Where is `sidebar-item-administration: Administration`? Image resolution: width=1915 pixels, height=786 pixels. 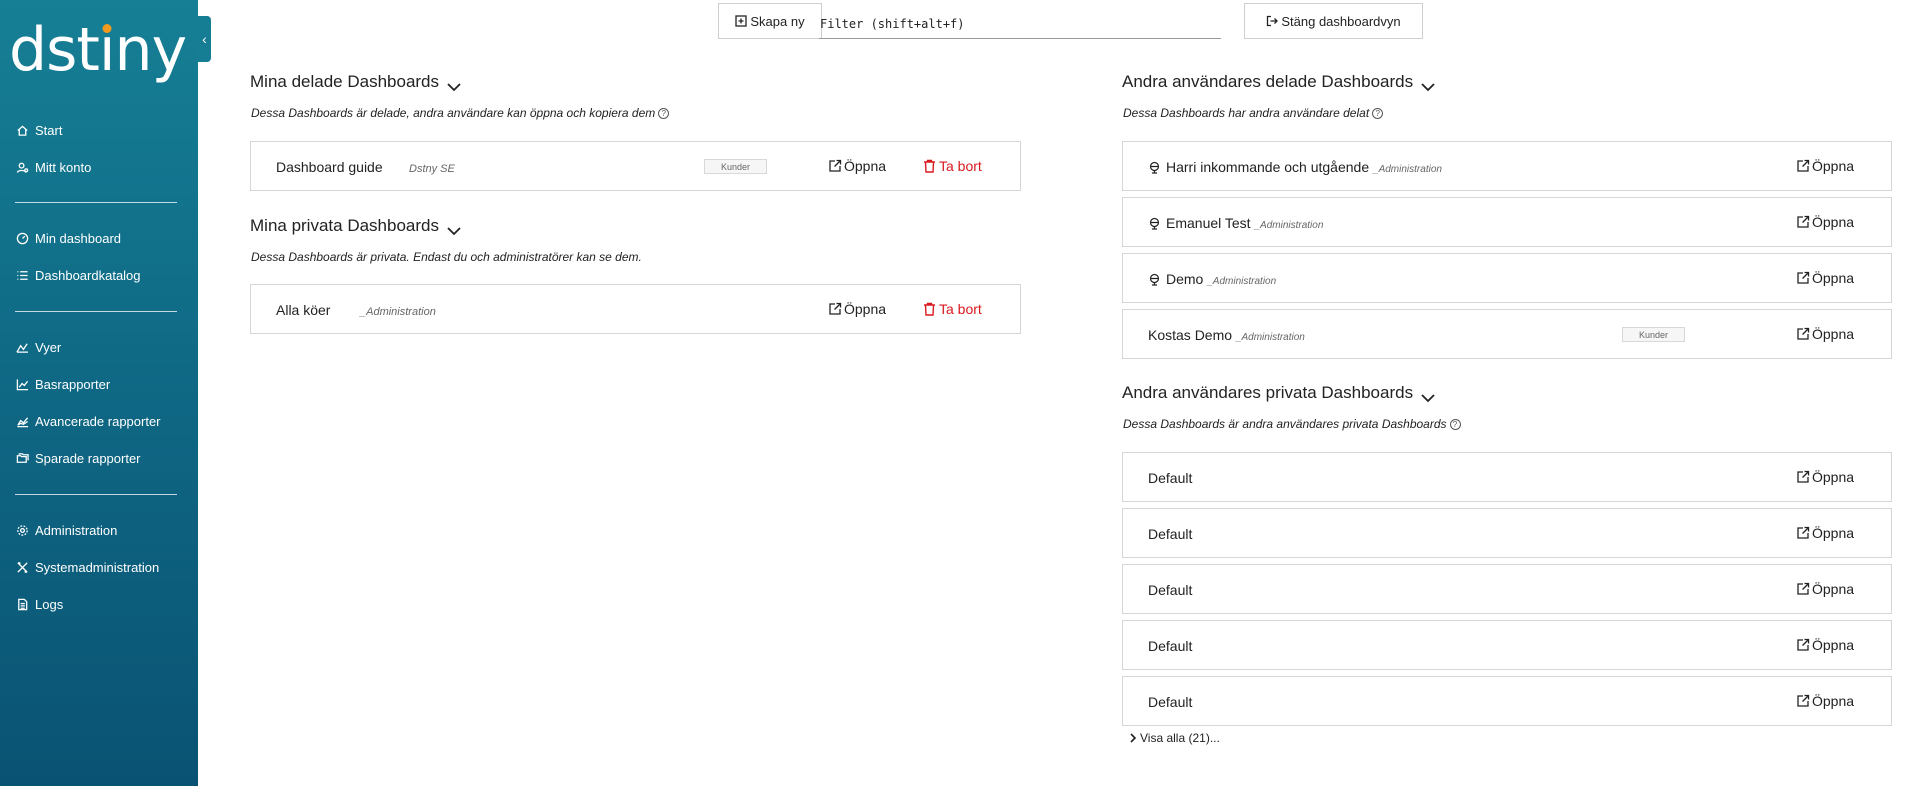
sidebar-item-administration: Administration is located at coordinates (99, 530).